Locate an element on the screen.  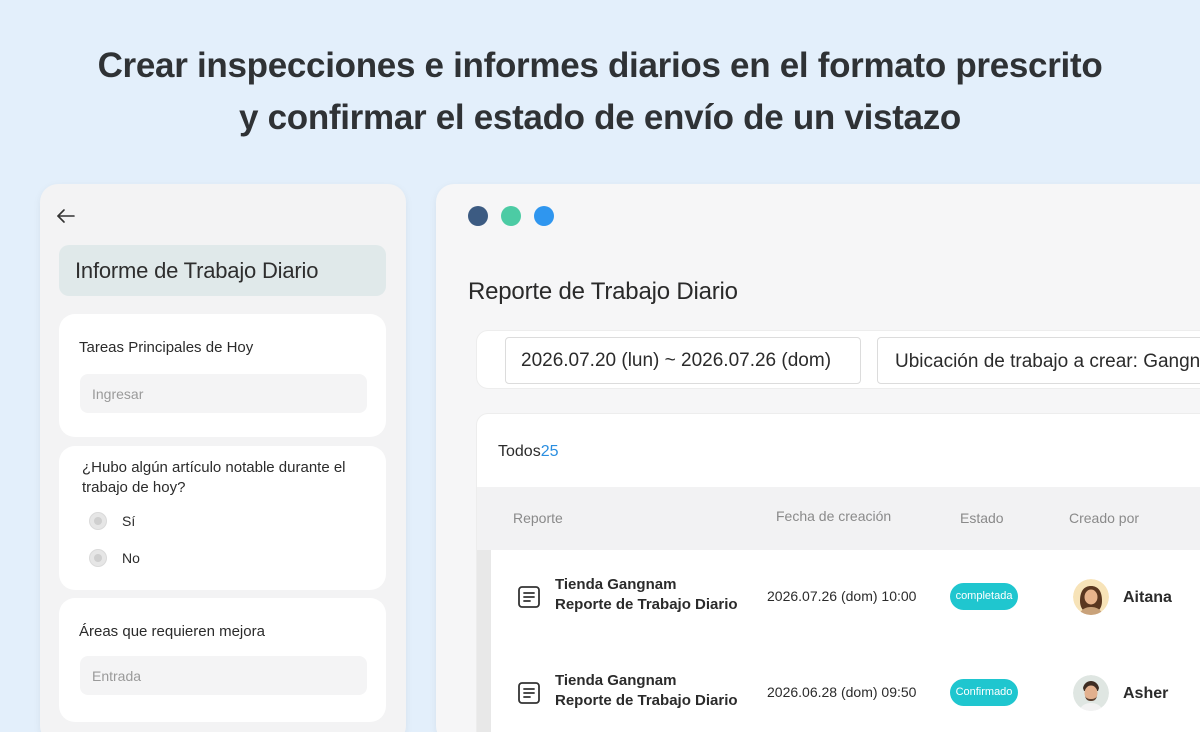
created-date: 2026.07.26 (dom) 10:00 is located at coordinates (842, 596).